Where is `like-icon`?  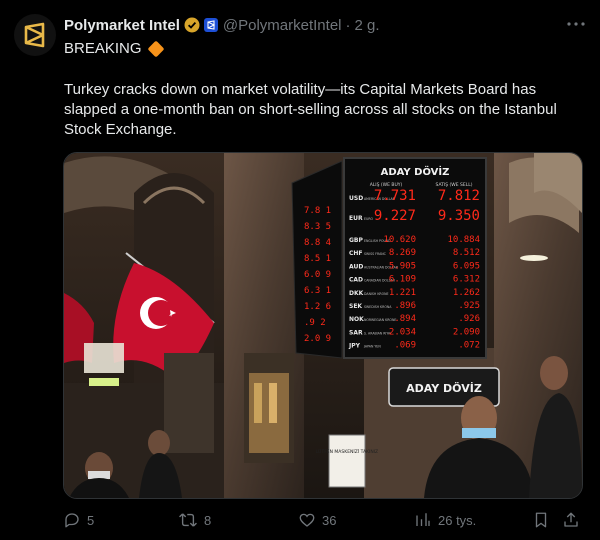 like-icon is located at coordinates (307, 520).